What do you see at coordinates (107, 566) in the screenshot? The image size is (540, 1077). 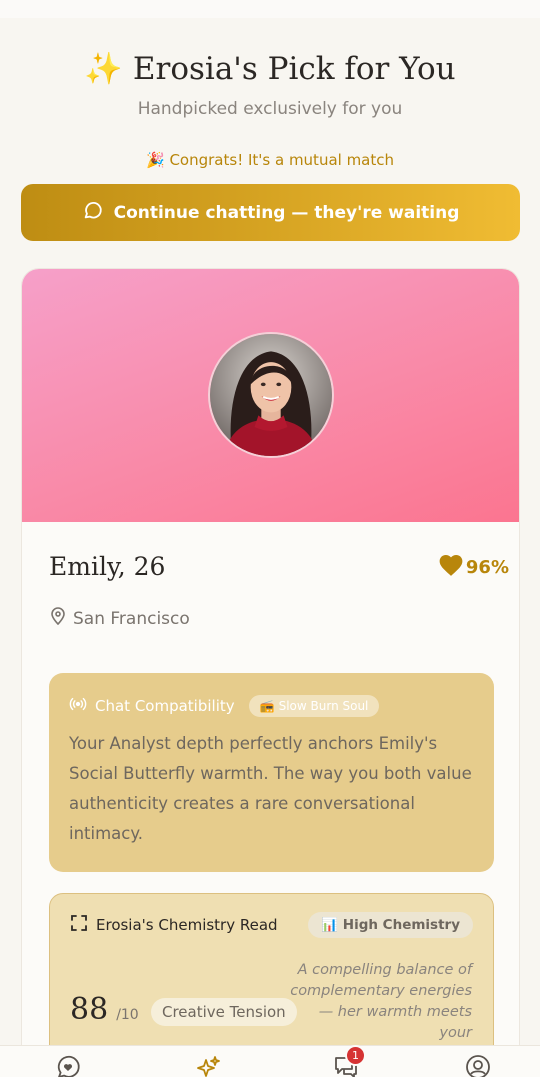 I see `profile-name-age: Emily, 26` at bounding box center [107, 566].